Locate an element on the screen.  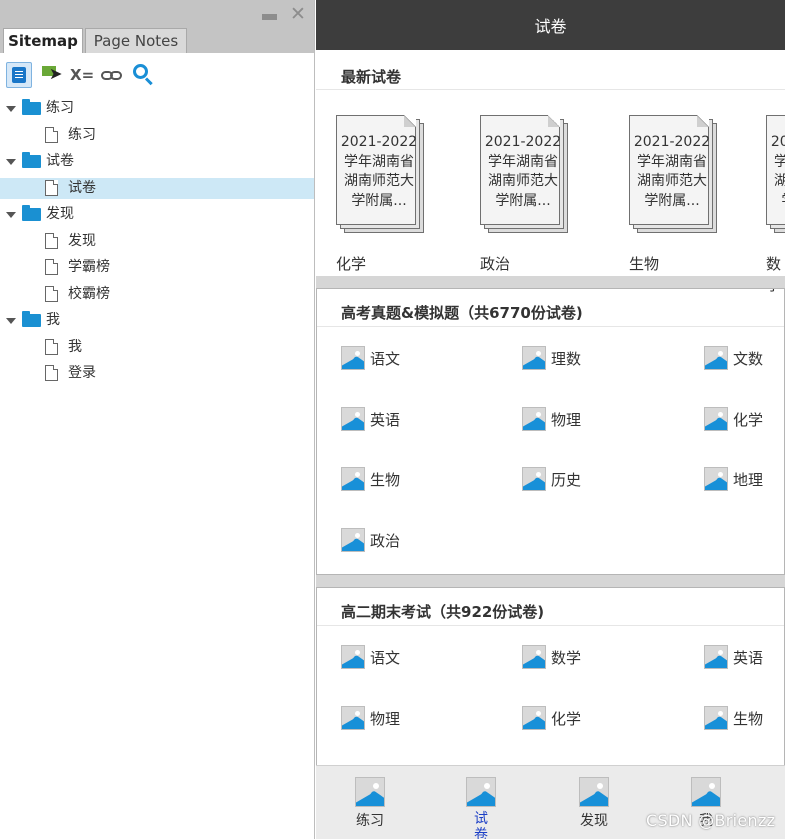
sitemap-folder: 发现 is located at coordinates (157, 214).